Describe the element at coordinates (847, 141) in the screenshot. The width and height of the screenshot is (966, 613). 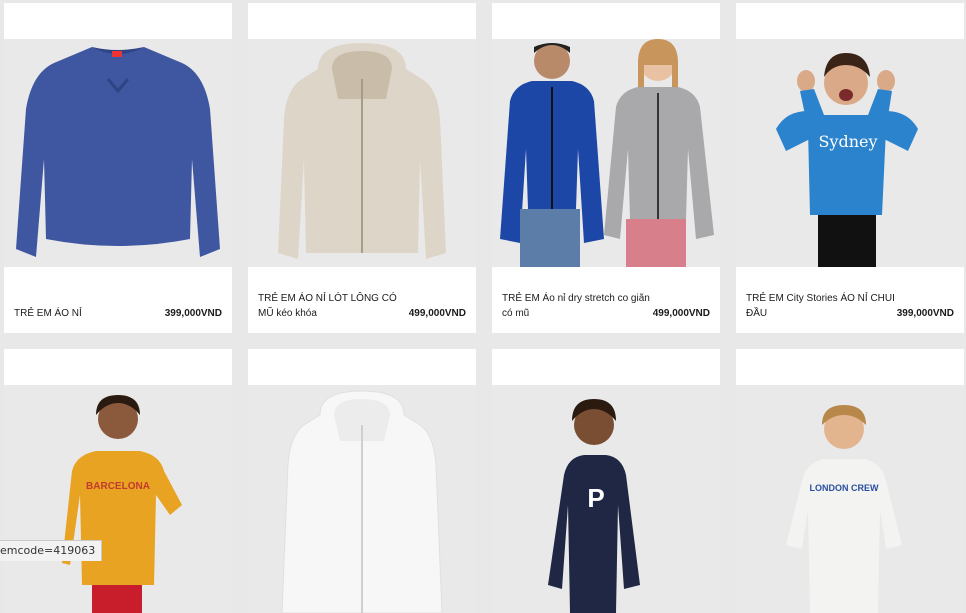
I see `print-text: Sydney` at that location.